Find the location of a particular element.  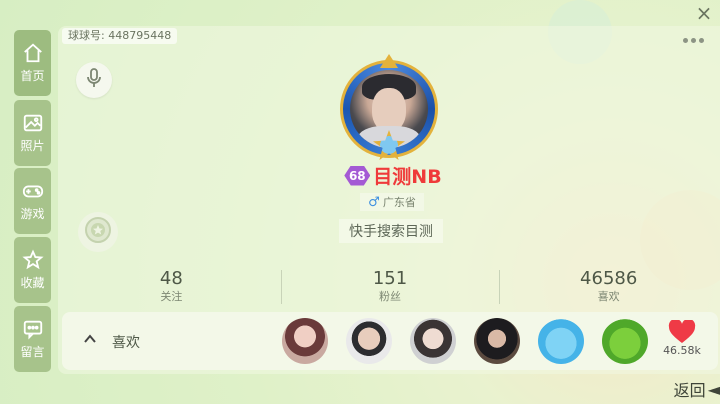

photo-icon is located at coordinates (33, 123).